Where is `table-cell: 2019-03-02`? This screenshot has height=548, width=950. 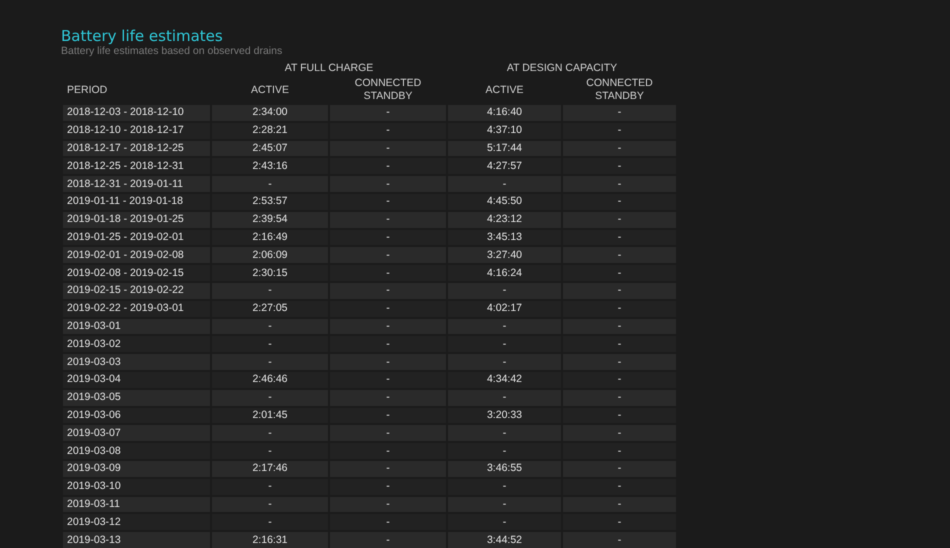 table-cell: 2019-03-02 is located at coordinates (136, 344).